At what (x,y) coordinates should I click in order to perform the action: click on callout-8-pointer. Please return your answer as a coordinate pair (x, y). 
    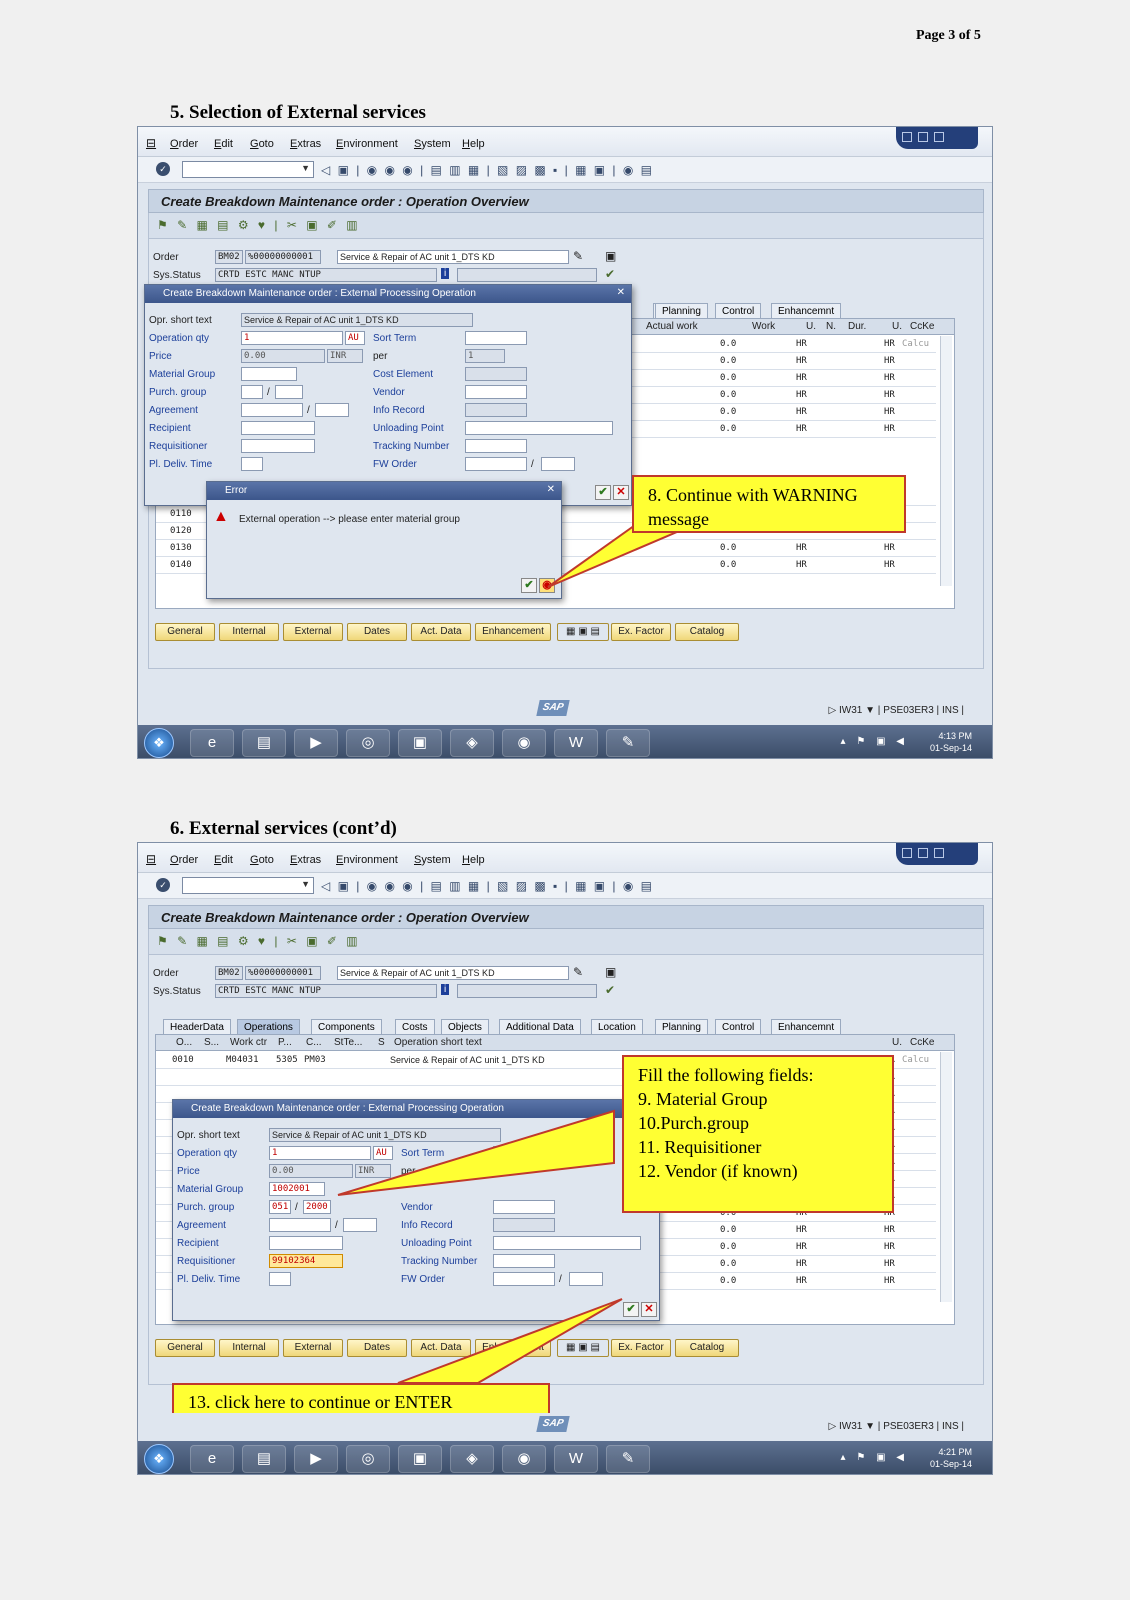
    Looking at the image, I should click on (623, 555).